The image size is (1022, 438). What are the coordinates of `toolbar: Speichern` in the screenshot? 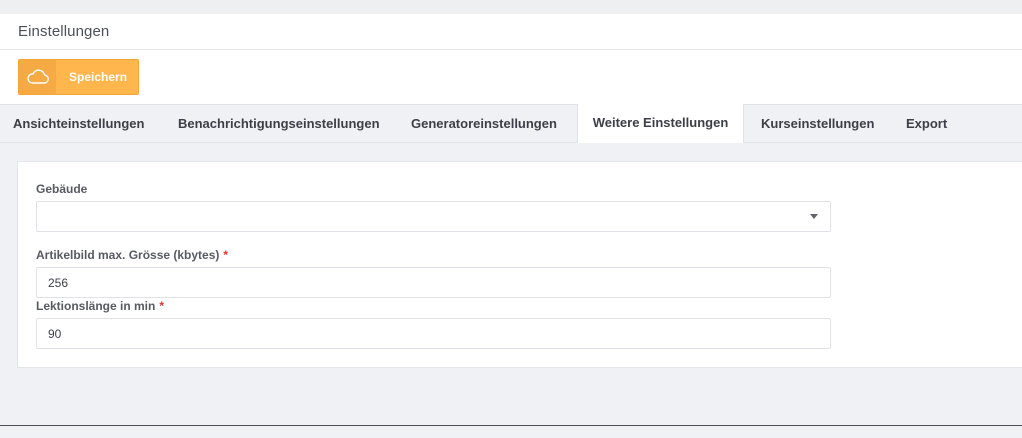 It's located at (511, 77).